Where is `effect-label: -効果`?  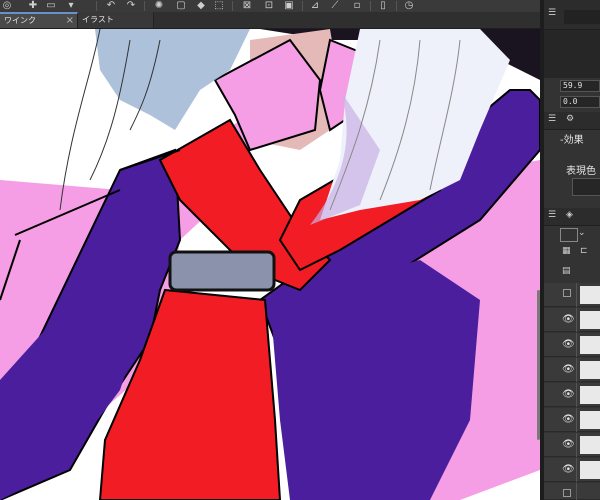 effect-label: -効果 is located at coordinates (572, 140).